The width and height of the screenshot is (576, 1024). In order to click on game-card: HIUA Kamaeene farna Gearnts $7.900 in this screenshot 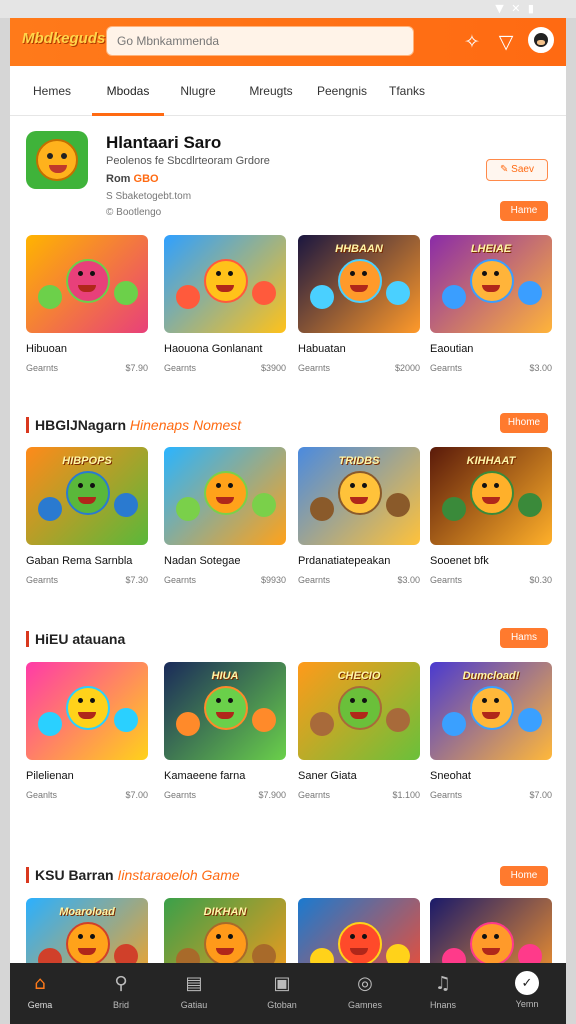, I will do `click(225, 732)`.